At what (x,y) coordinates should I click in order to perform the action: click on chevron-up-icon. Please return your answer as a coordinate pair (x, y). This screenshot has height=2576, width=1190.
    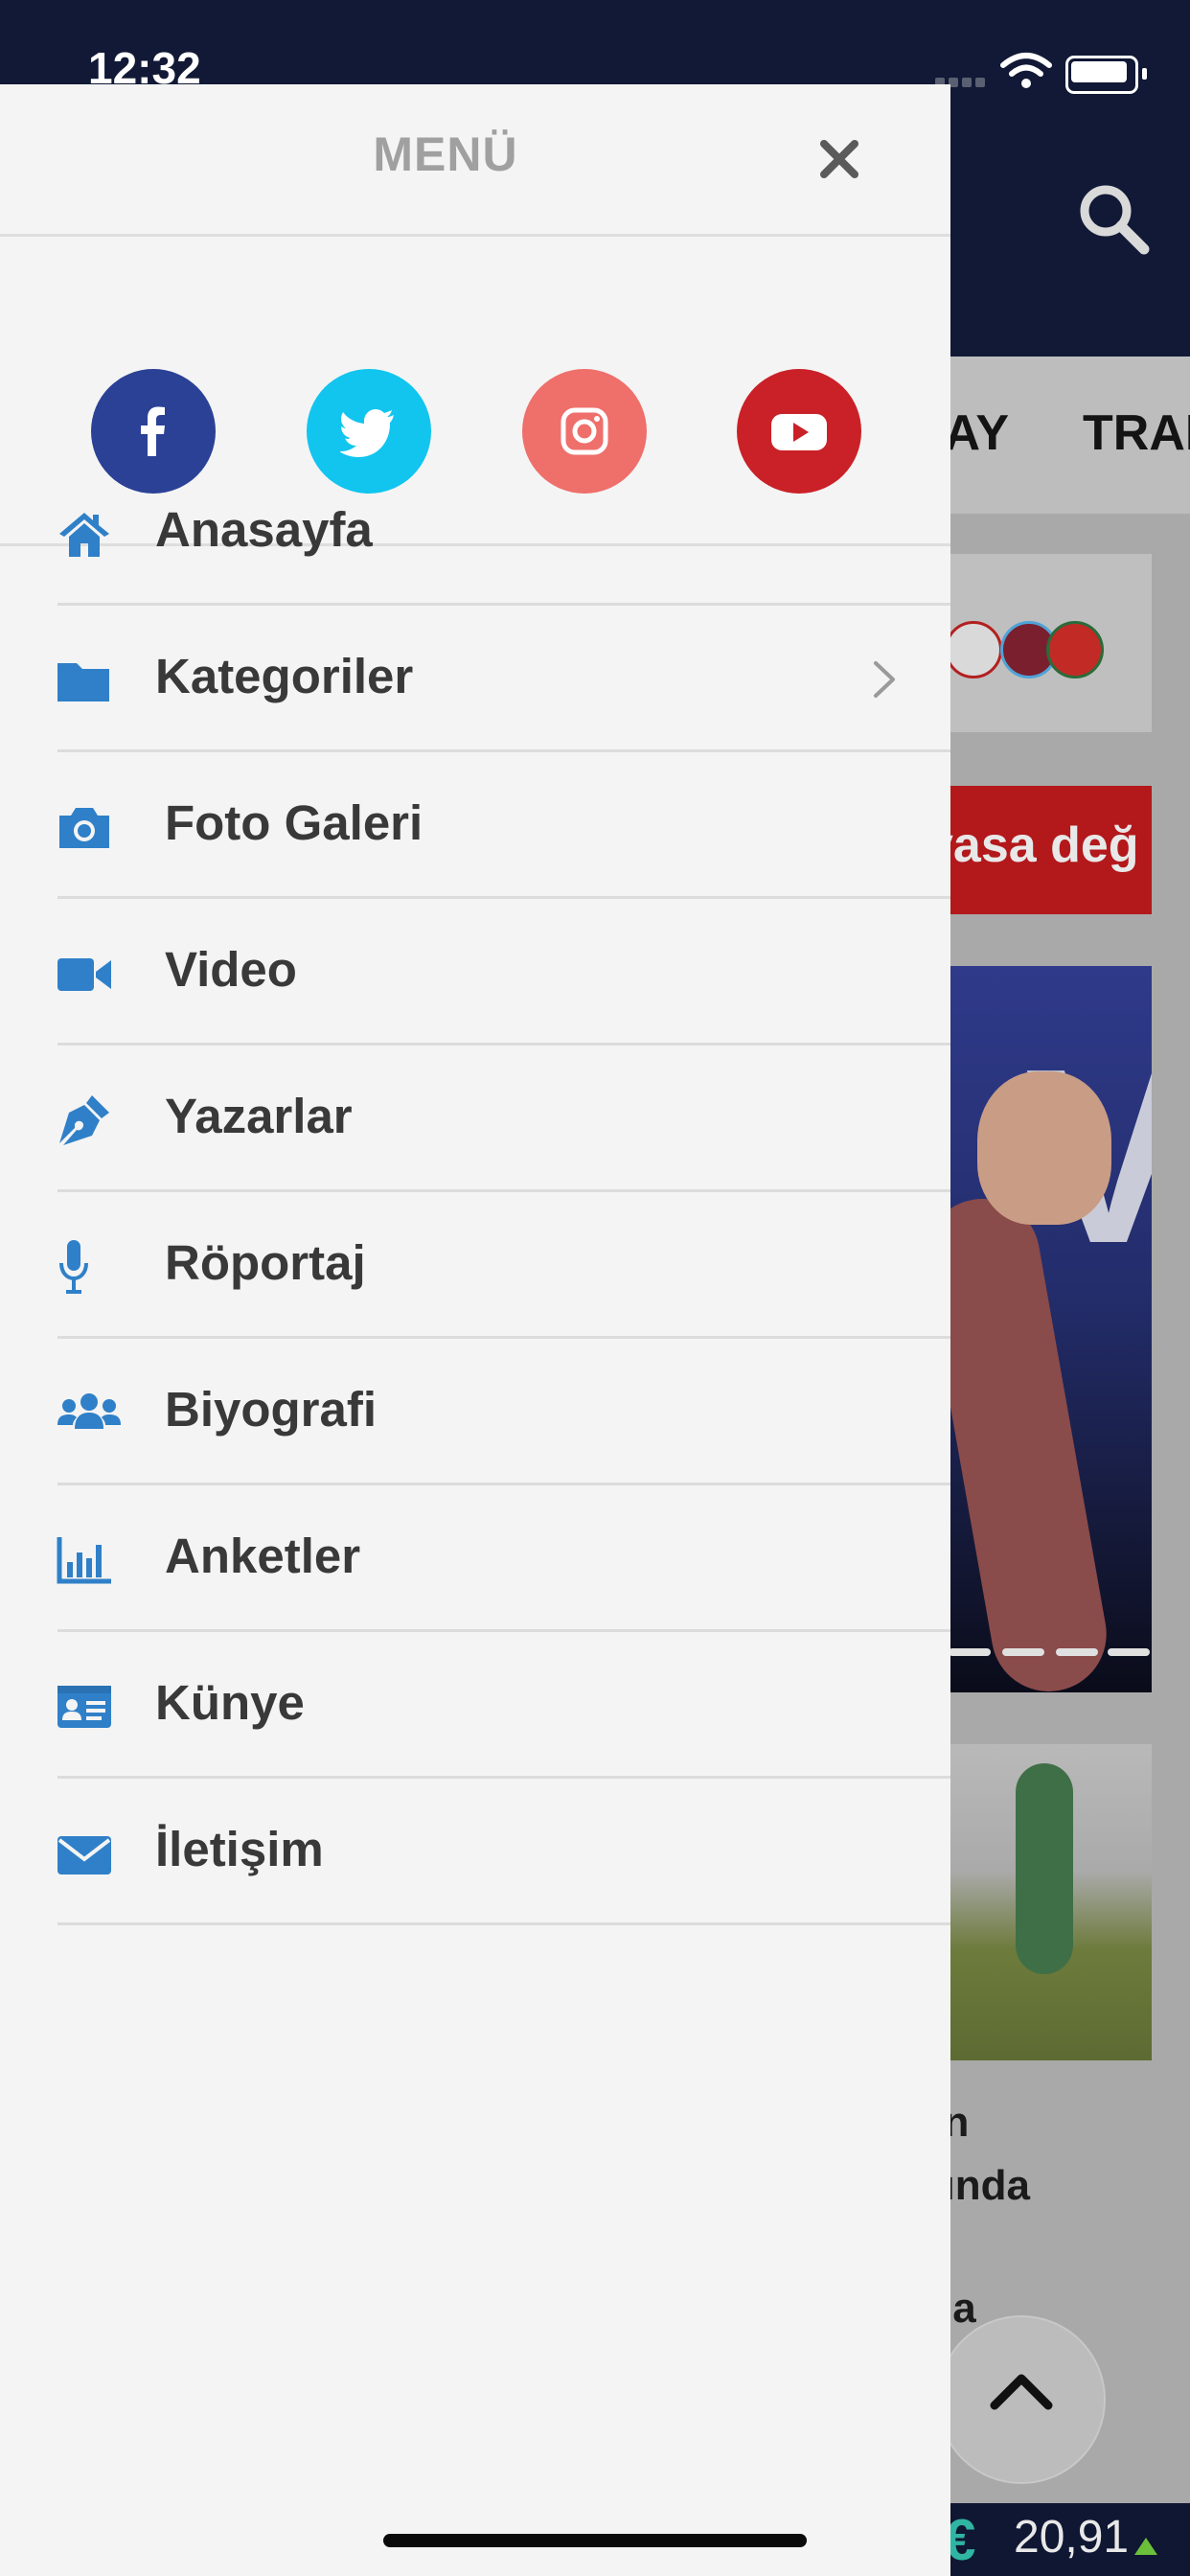
    Looking at the image, I should click on (1021, 2392).